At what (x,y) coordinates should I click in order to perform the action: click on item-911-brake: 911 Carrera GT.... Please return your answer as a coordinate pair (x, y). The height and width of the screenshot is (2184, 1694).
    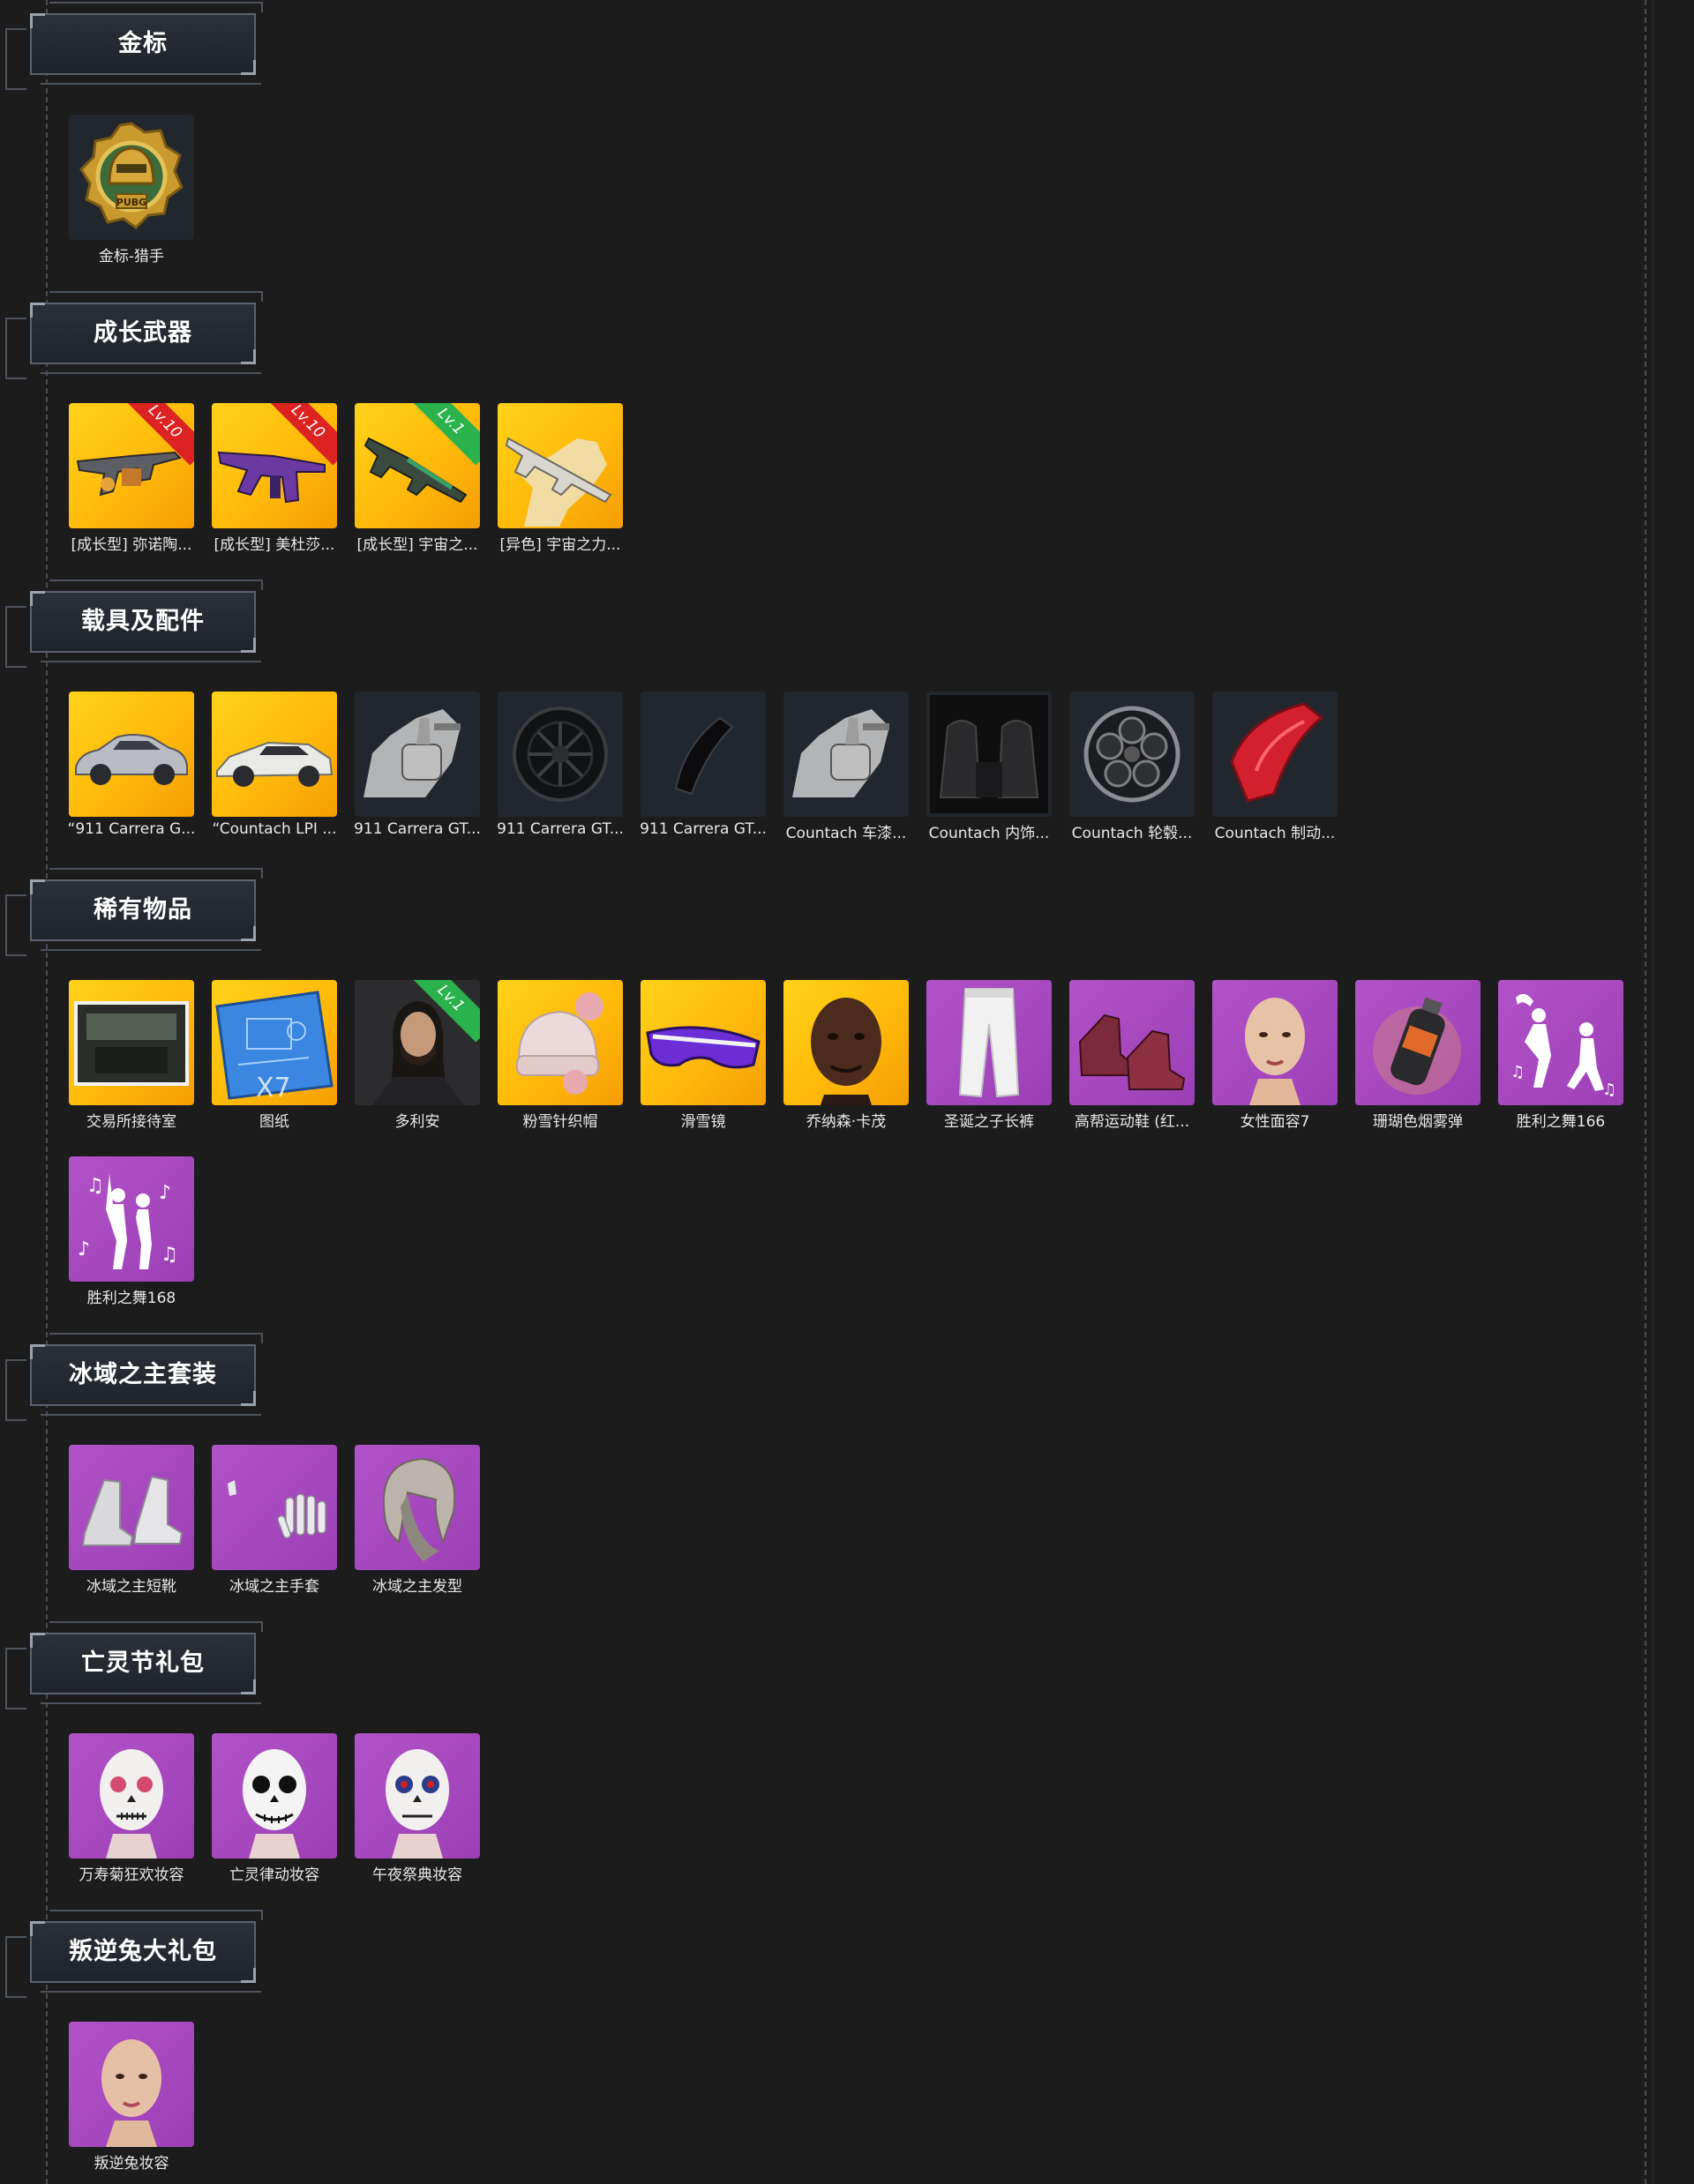
    Looking at the image, I should click on (704, 765).